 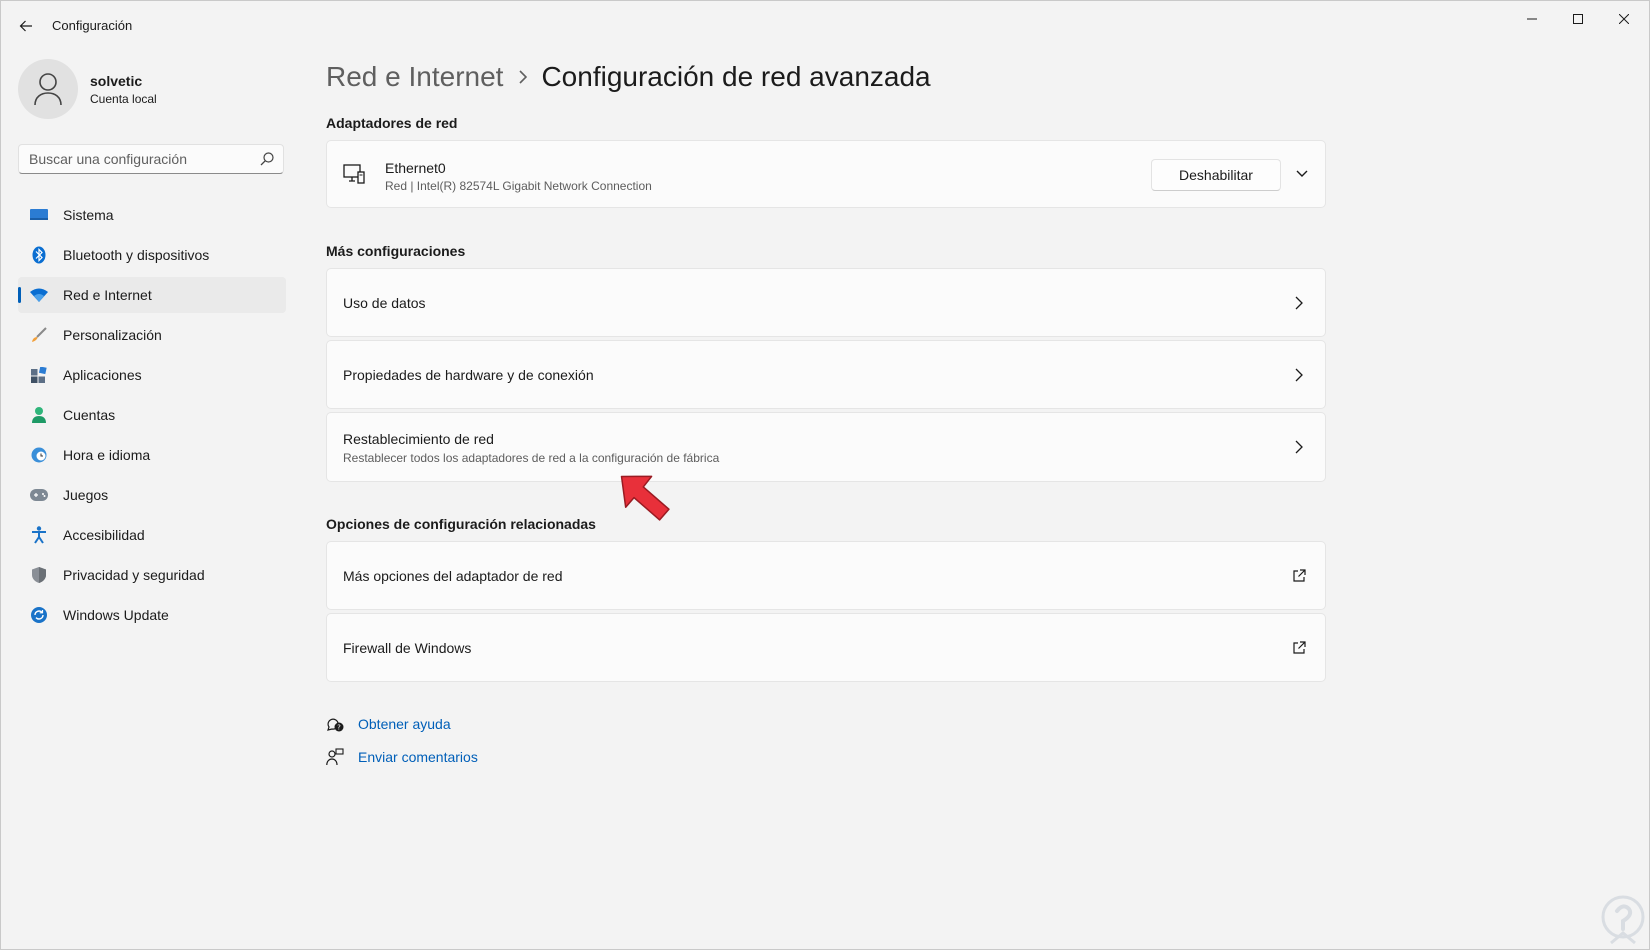 What do you see at coordinates (152, 215) in the screenshot?
I see `sidebar-item-sistema: Sistema` at bounding box center [152, 215].